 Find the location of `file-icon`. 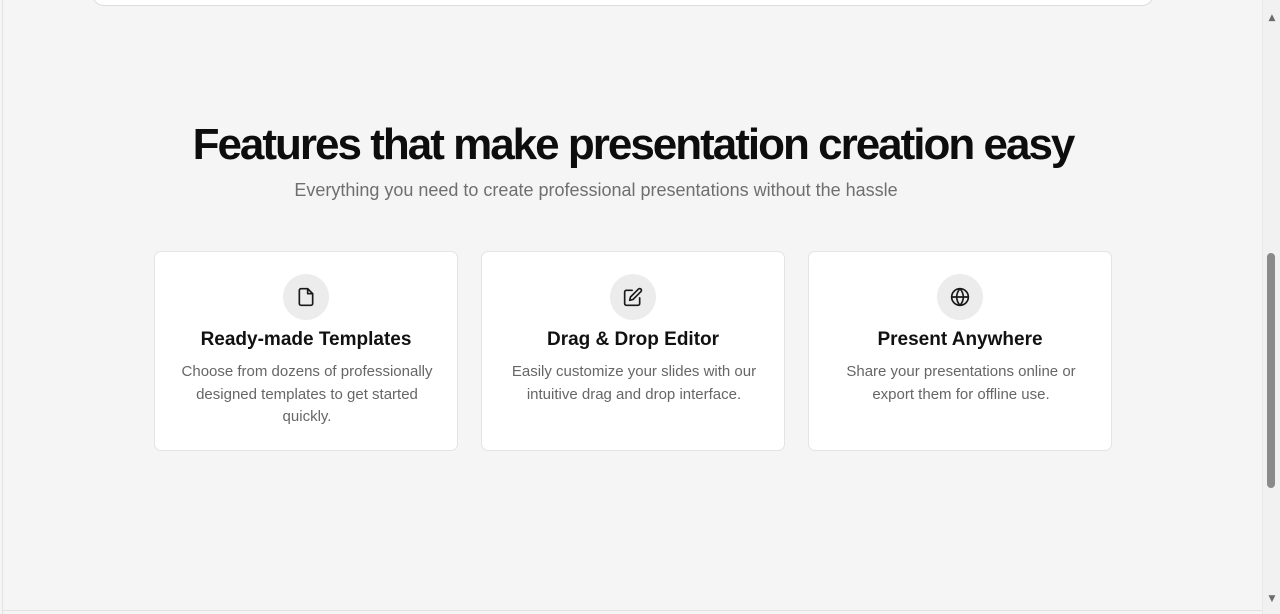

file-icon is located at coordinates (306, 297).